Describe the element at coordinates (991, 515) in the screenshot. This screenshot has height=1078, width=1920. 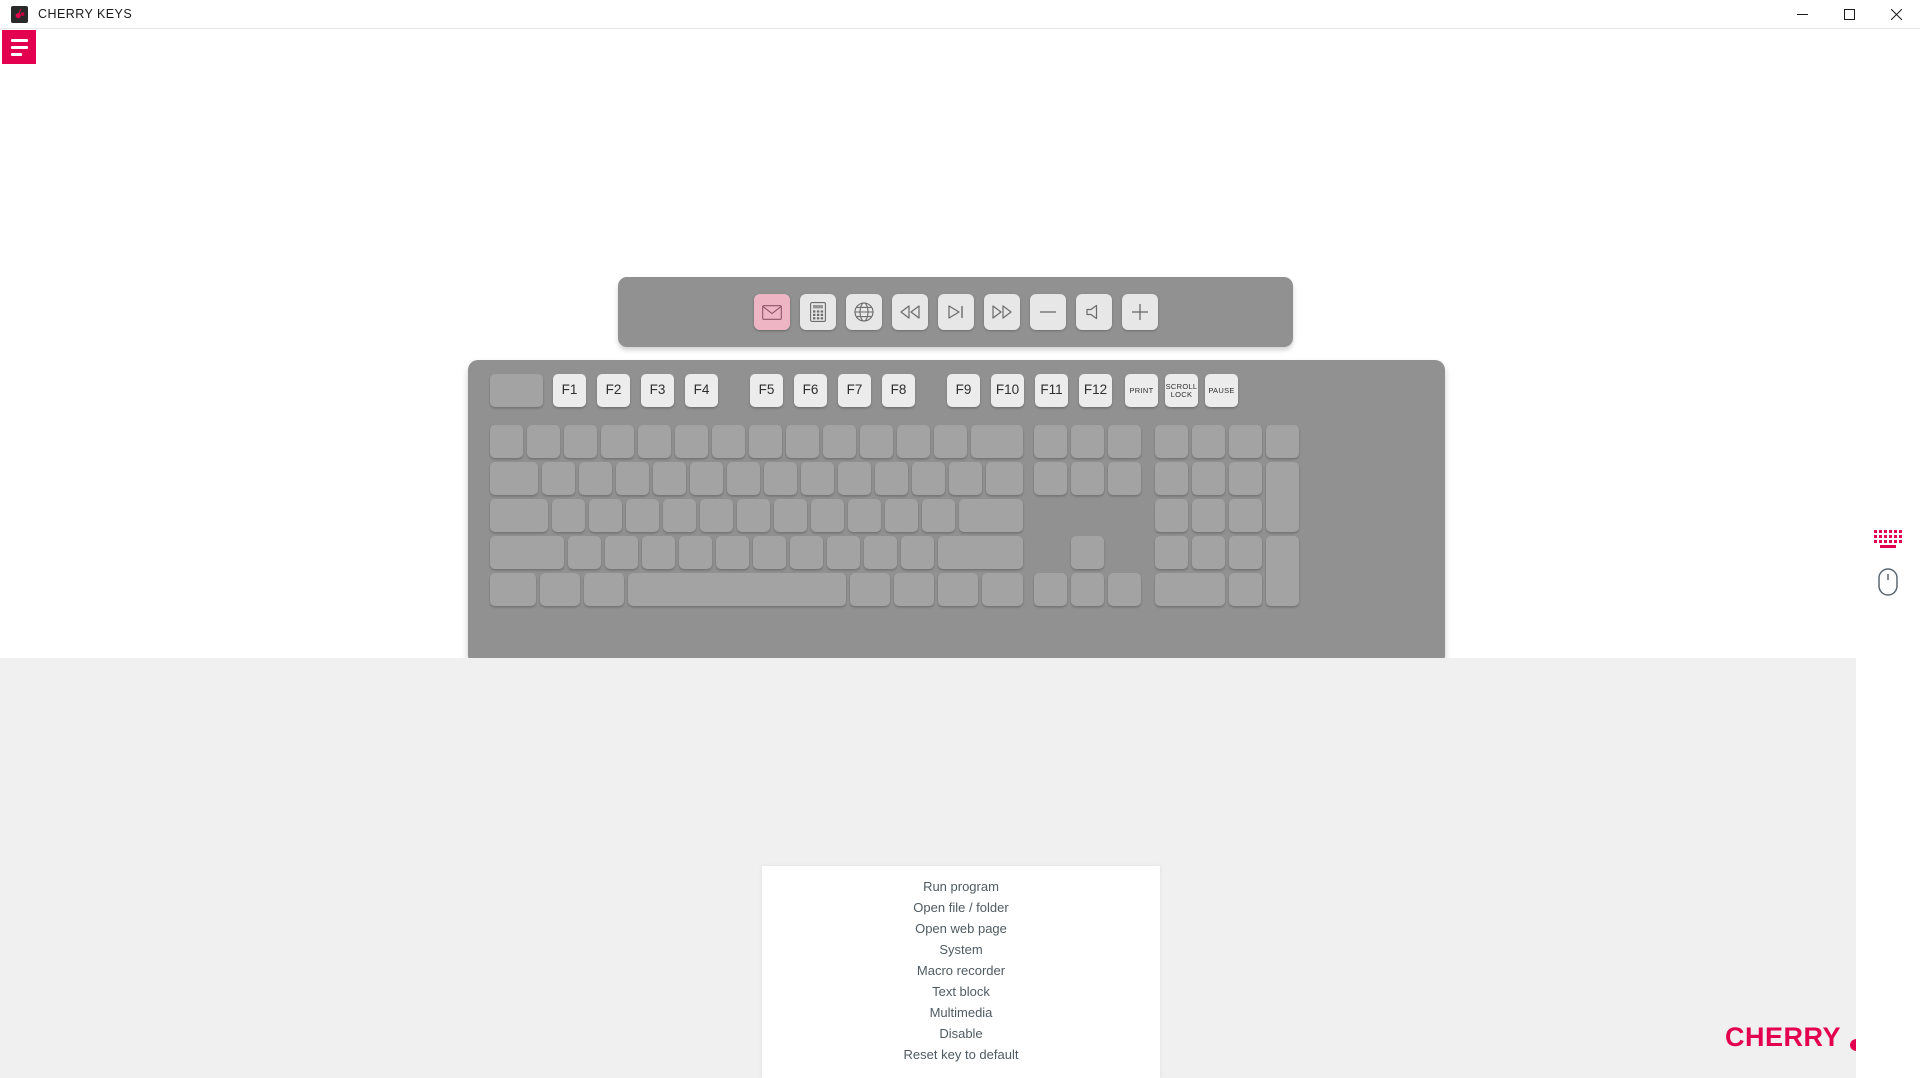
I see `key-enter` at that location.